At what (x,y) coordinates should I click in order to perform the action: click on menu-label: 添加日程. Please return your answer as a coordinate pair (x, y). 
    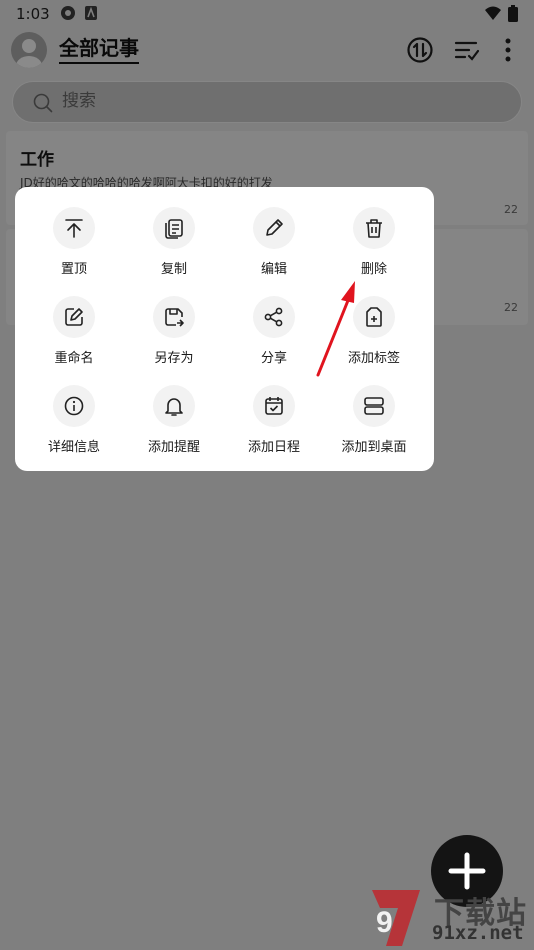
    Looking at the image, I should click on (273, 447).